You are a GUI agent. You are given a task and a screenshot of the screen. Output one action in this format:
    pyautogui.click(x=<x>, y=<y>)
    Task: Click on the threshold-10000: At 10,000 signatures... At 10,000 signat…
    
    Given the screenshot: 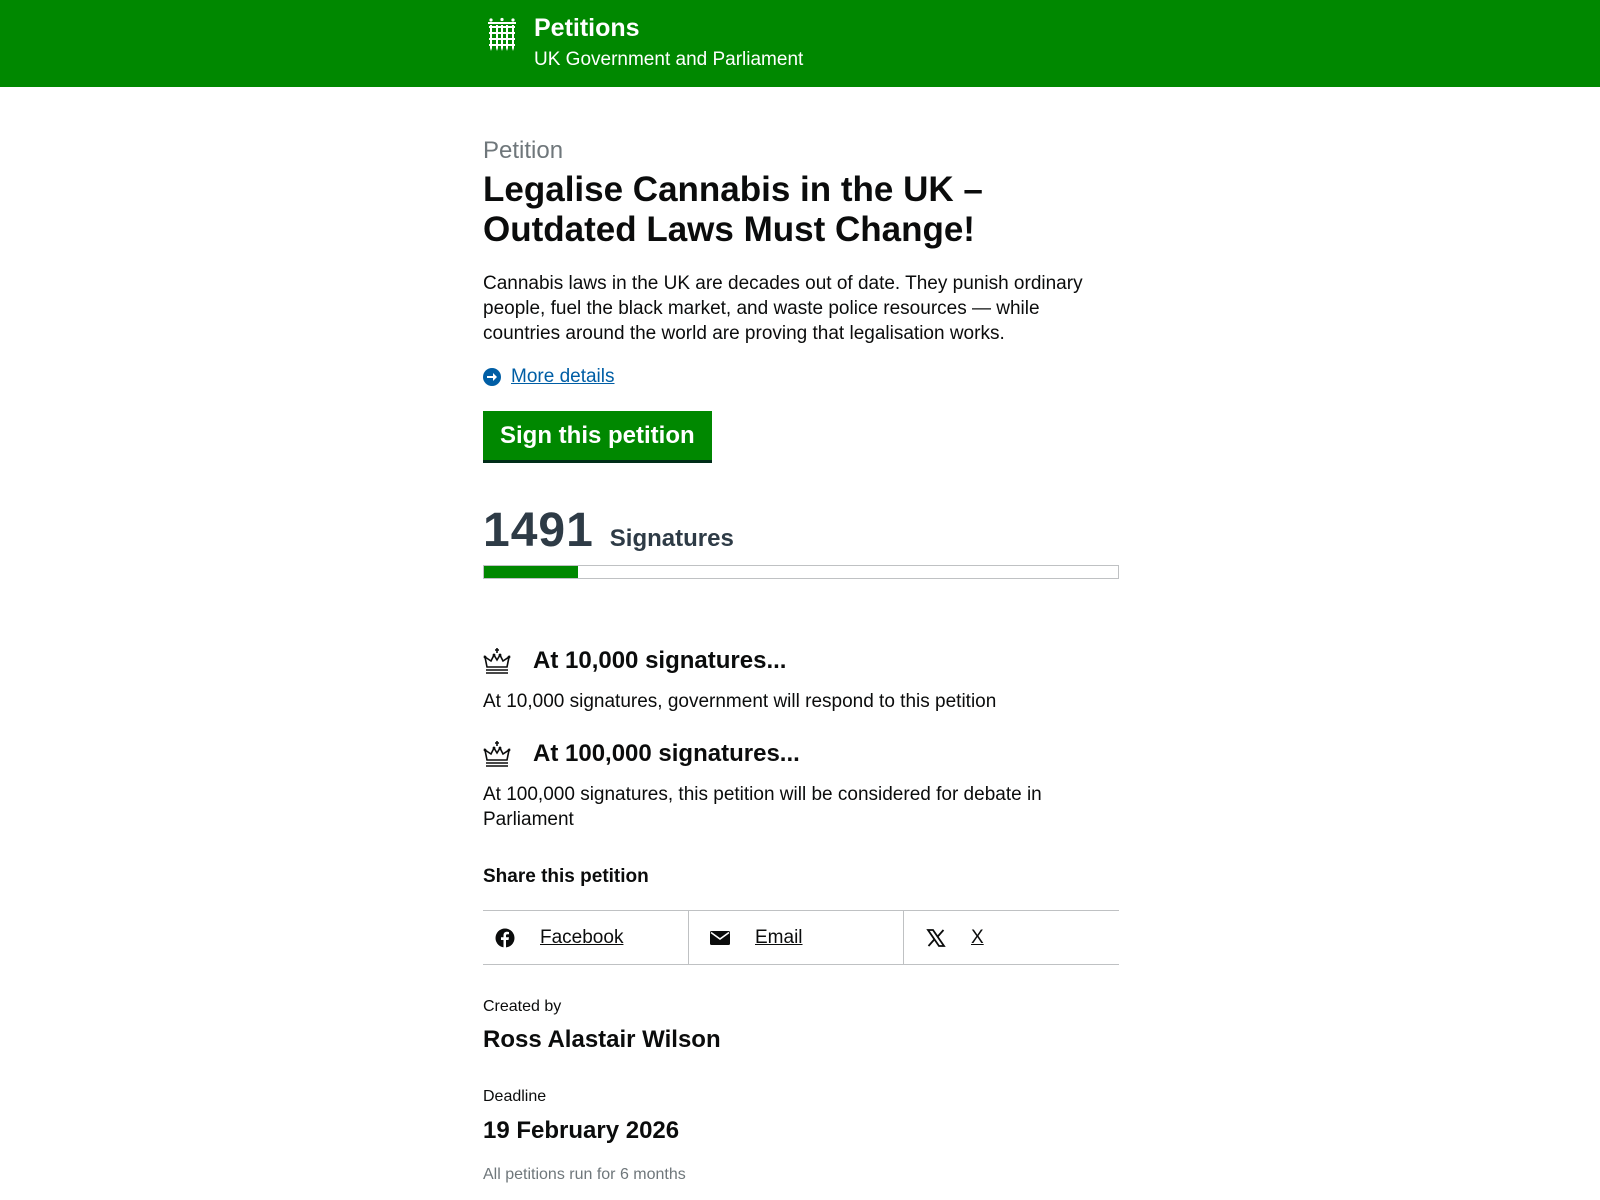 What is the action you would take?
    pyautogui.click(x=801, y=680)
    